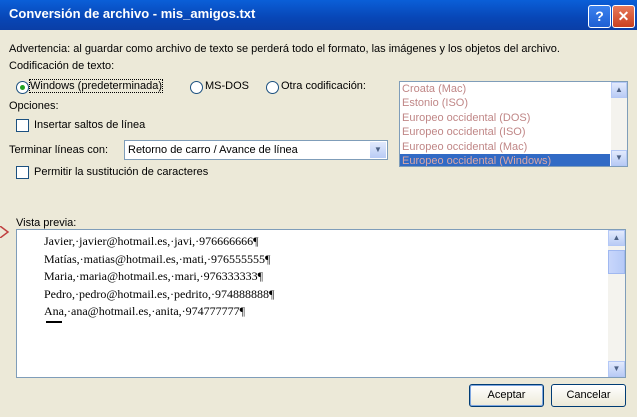  I want to click on encoding-list-scrollbar: ▲ ▼, so click(619, 124).